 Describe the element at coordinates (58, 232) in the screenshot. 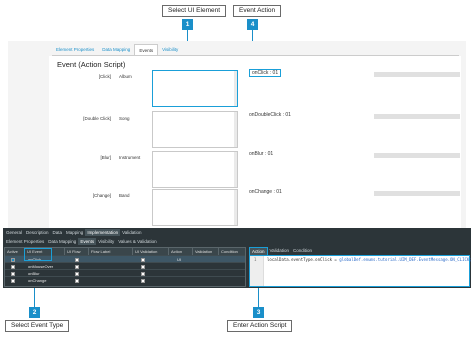

I see `tab-data: Data` at that location.